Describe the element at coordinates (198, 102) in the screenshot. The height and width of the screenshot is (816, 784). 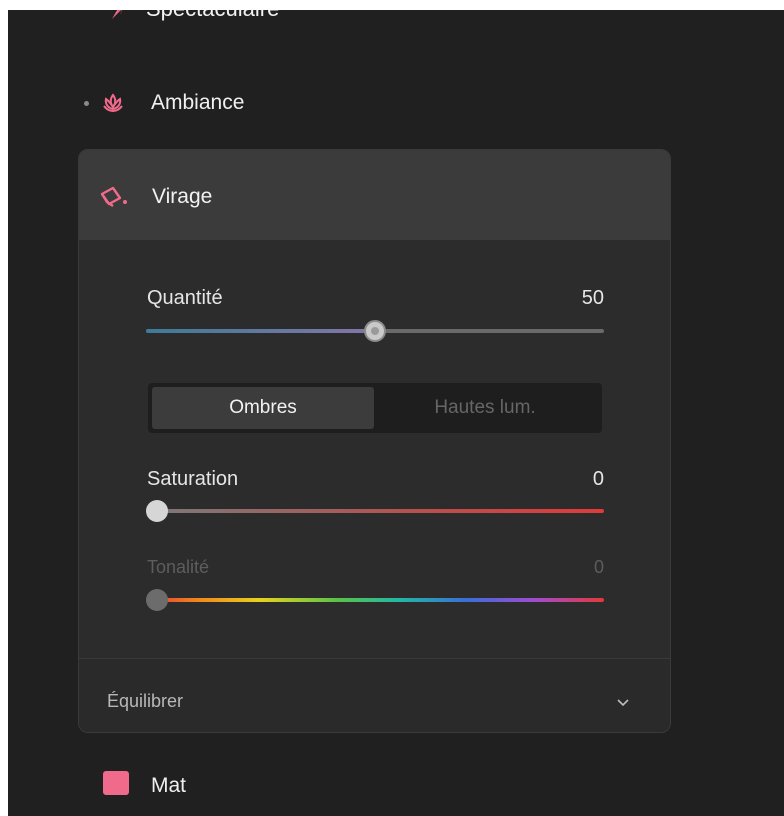
I see `nav-item-label: Ambiance` at that location.